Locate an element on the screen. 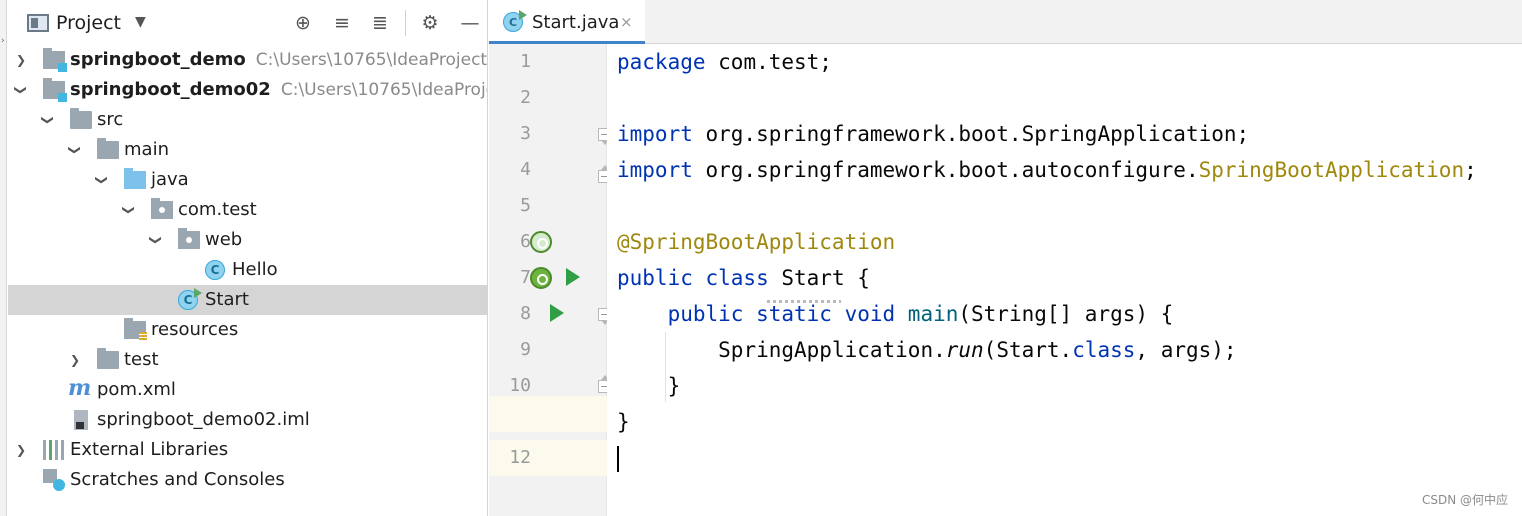  code-line-11: } is located at coordinates (623, 422).